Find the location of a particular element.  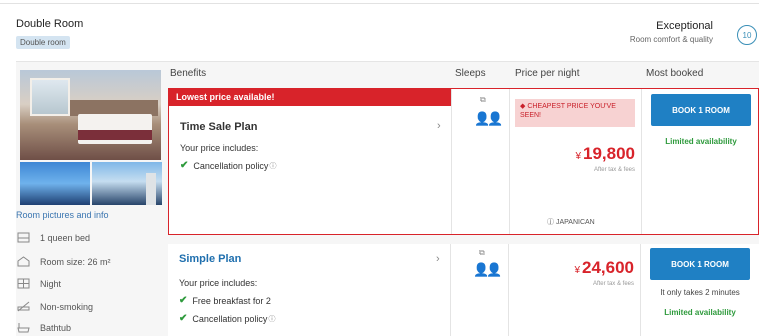

amenity-label: Non-smoking is located at coordinates (67, 306).